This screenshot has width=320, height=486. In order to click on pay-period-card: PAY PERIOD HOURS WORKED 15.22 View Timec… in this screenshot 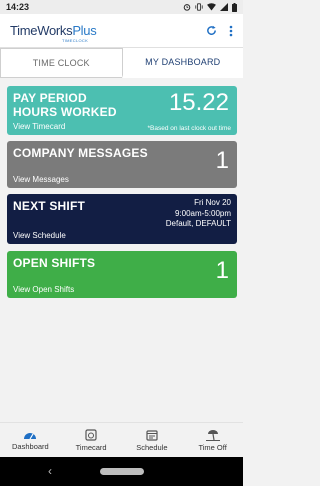, I will do `click(122, 110)`.